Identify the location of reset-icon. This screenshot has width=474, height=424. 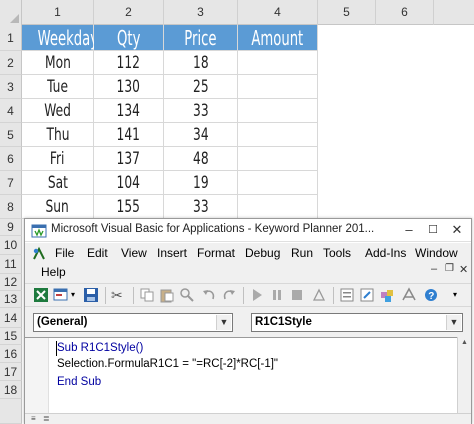
(297, 295).